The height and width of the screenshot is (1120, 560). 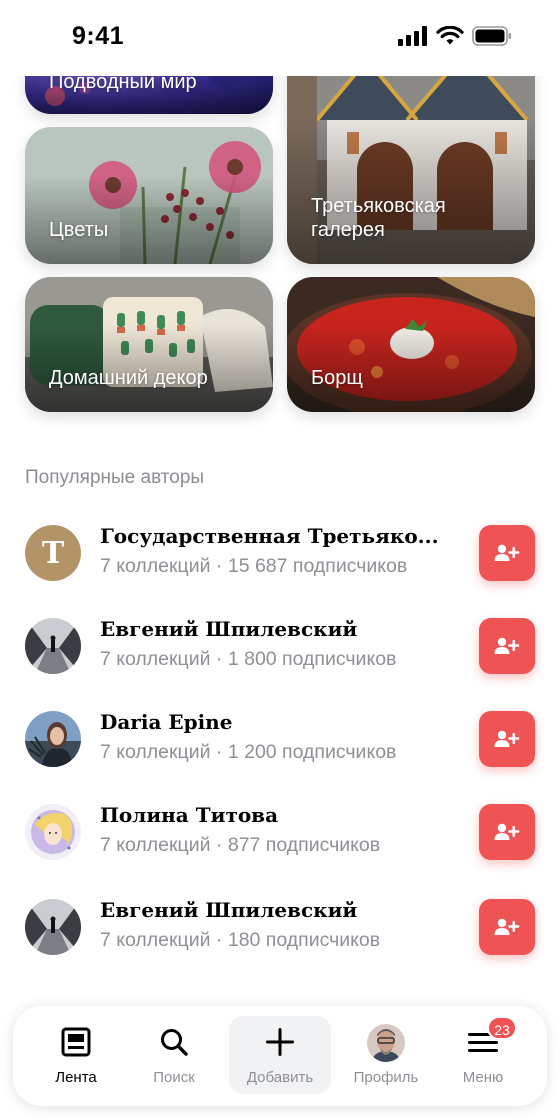 I want to click on status-bar: 9:41, so click(x=280, y=38).